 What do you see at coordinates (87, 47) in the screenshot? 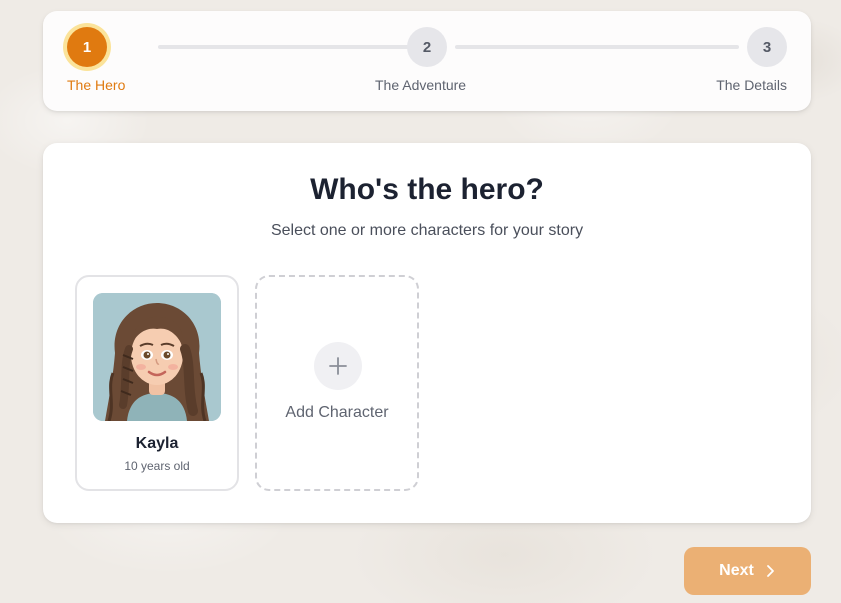
I see `step-1-indicator: 1` at bounding box center [87, 47].